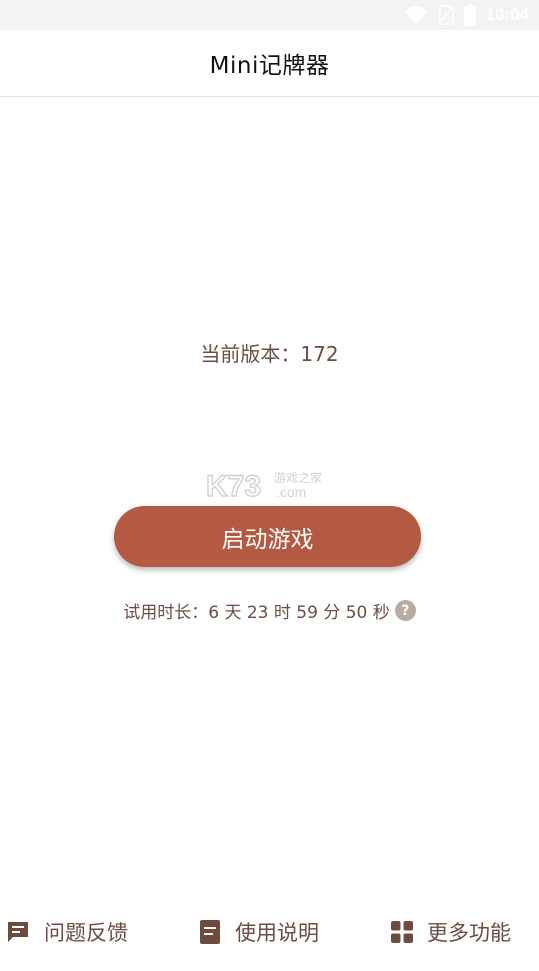 This screenshot has height=971, width=539. Describe the element at coordinates (18, 932) in the screenshot. I see `chat-icon` at that location.